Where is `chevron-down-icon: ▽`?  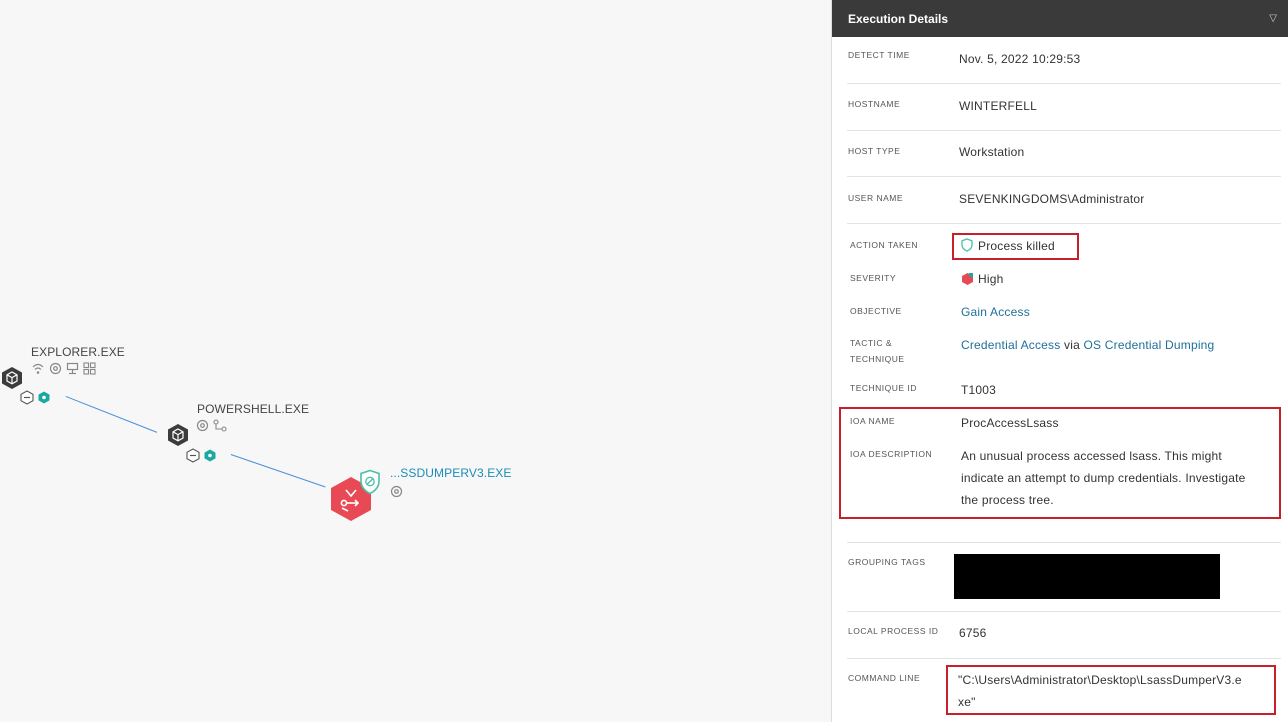
chevron-down-icon: ▽ is located at coordinates (1273, 18).